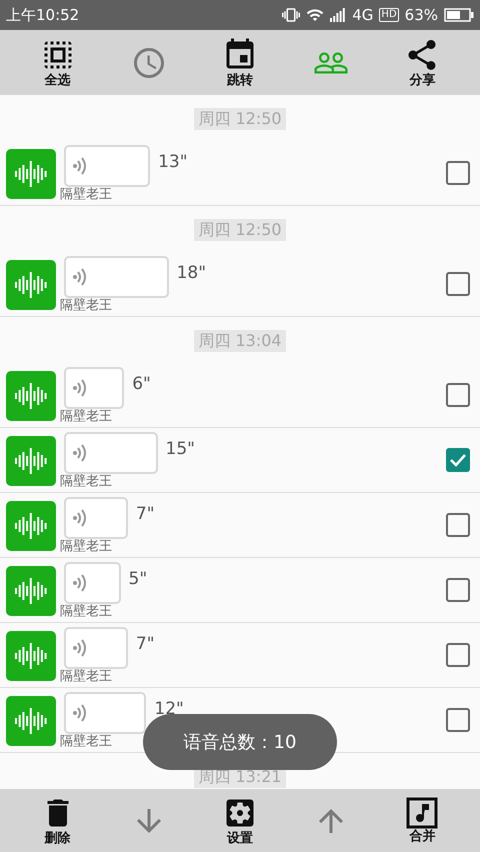 The height and width of the screenshot is (852, 480). I want to click on voice-duration: 13", so click(173, 162).